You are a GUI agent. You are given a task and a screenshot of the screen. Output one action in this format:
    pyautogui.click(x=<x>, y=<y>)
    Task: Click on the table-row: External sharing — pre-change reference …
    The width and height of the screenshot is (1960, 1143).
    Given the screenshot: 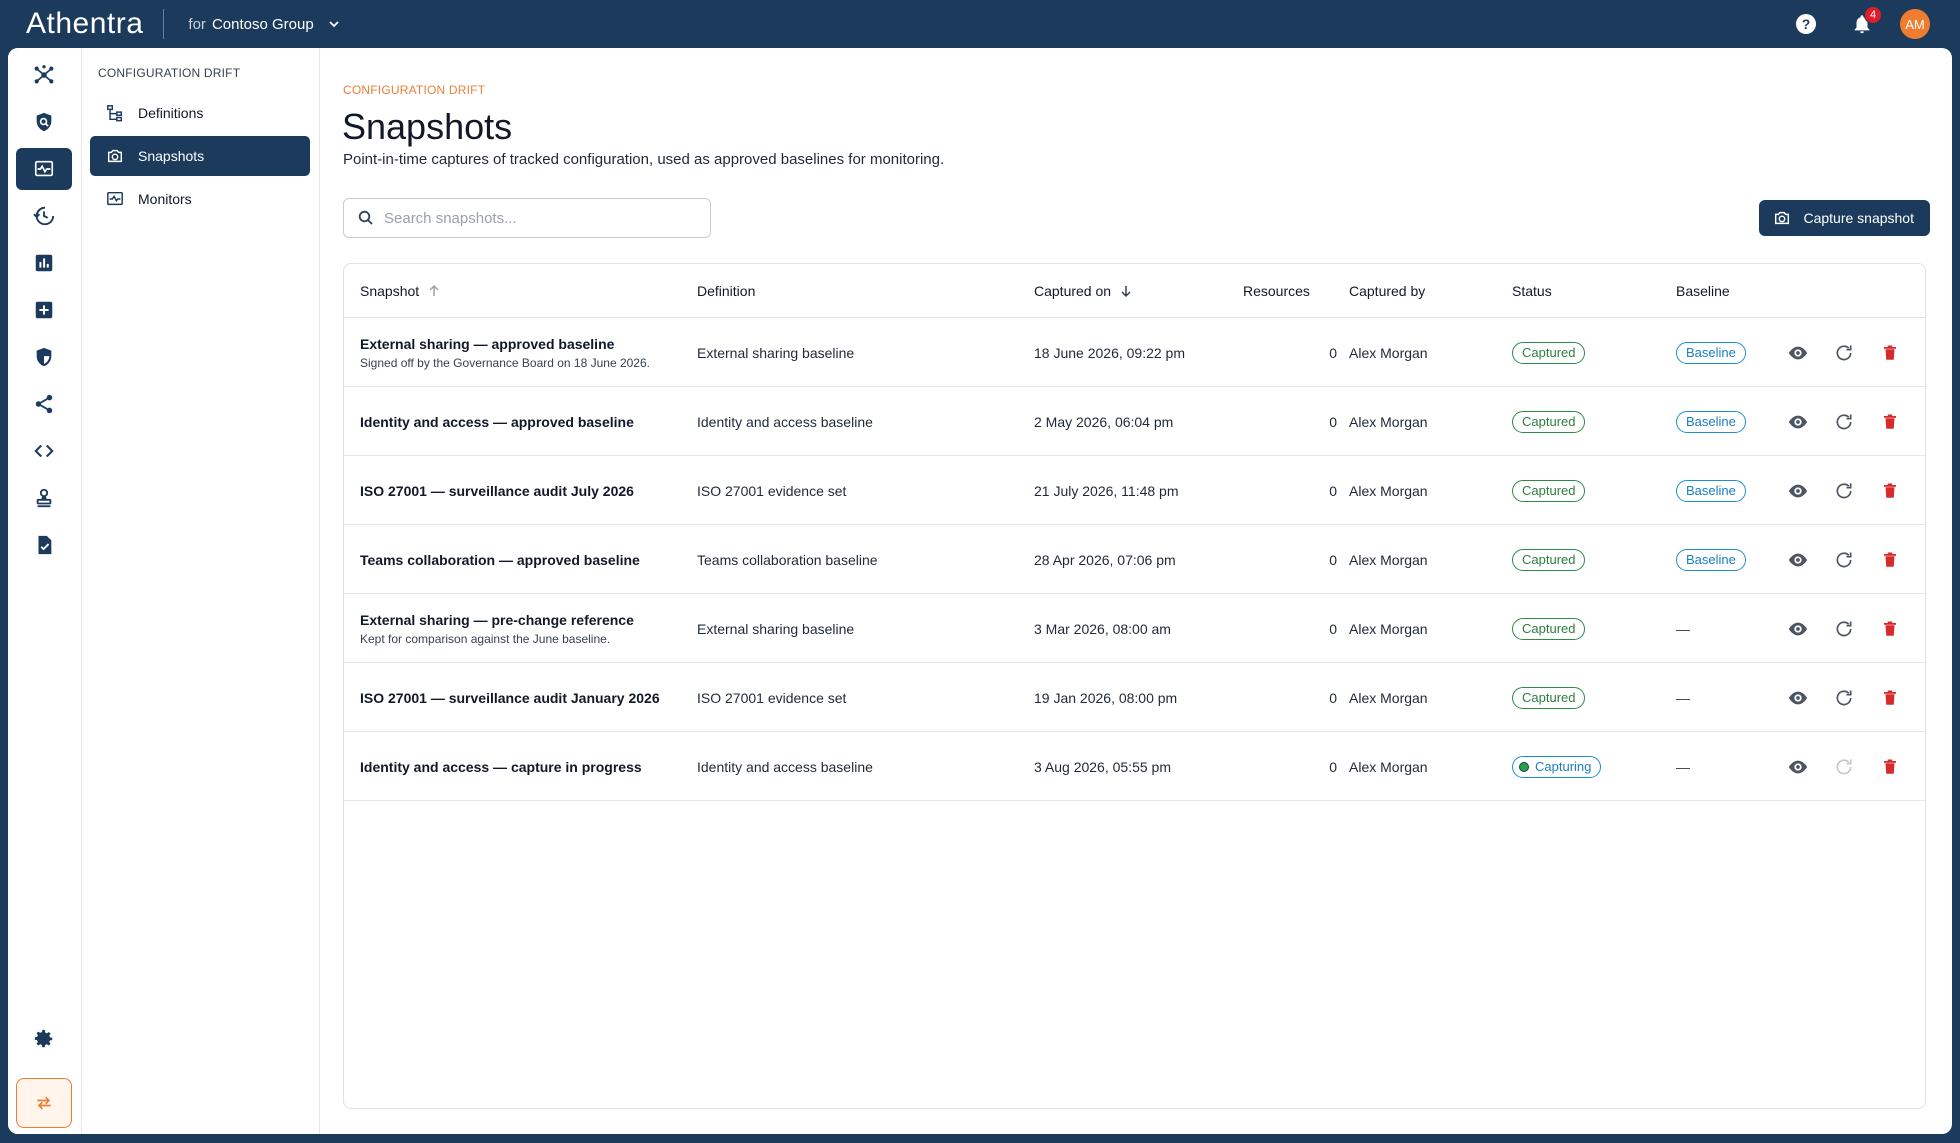 What is the action you would take?
    pyautogui.click(x=1134, y=628)
    